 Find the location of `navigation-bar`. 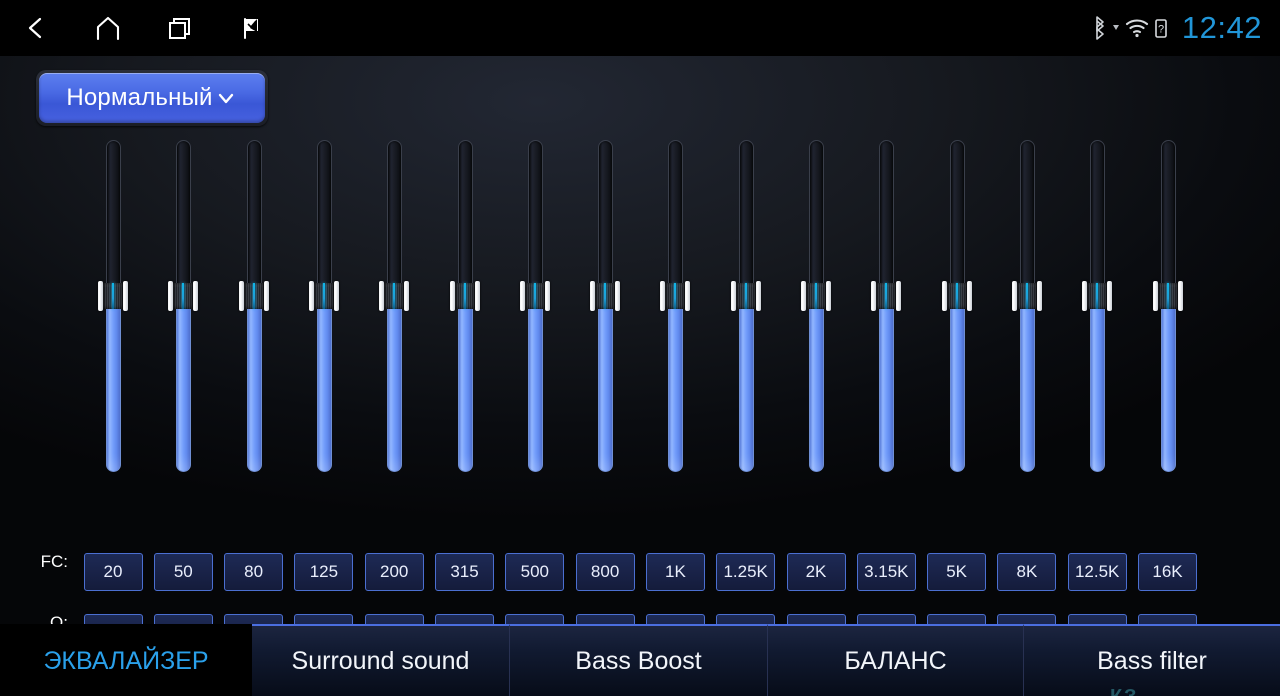

navigation-bar is located at coordinates (144, 28).